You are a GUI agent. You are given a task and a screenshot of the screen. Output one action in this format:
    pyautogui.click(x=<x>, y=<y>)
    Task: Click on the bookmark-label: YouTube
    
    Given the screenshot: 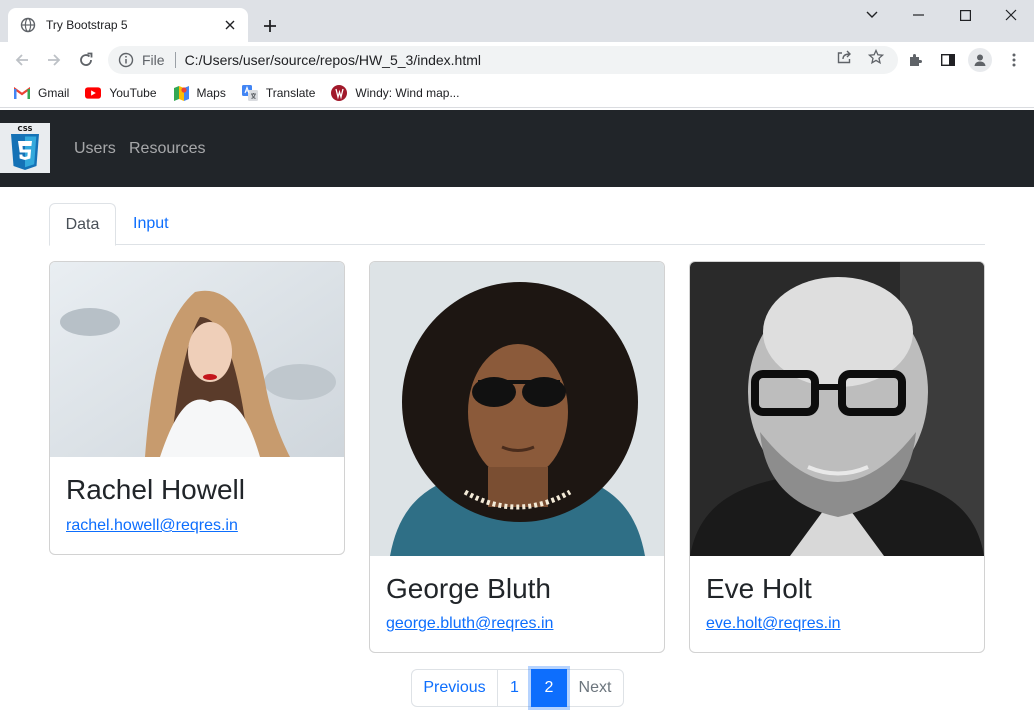 What is the action you would take?
    pyautogui.click(x=133, y=92)
    